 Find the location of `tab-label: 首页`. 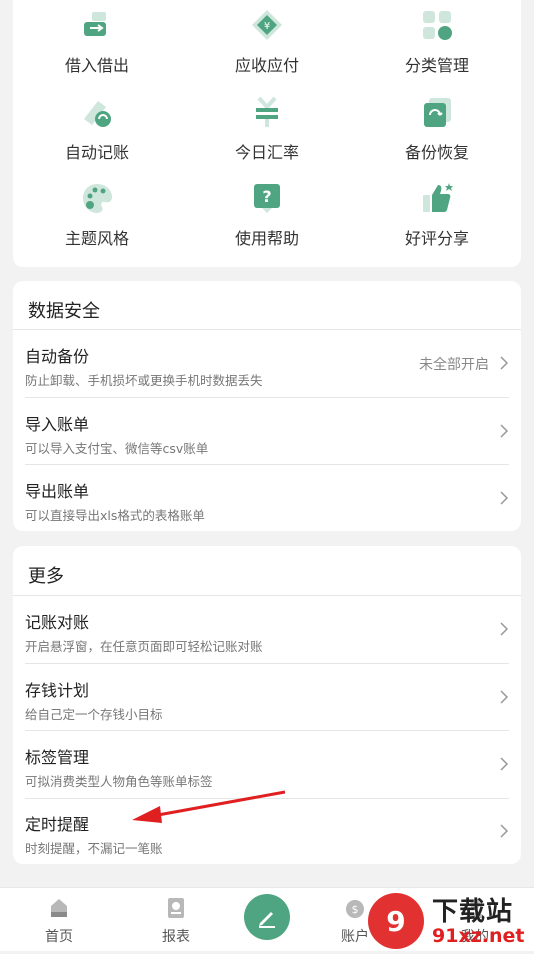

tab-label: 首页 is located at coordinates (59, 937).